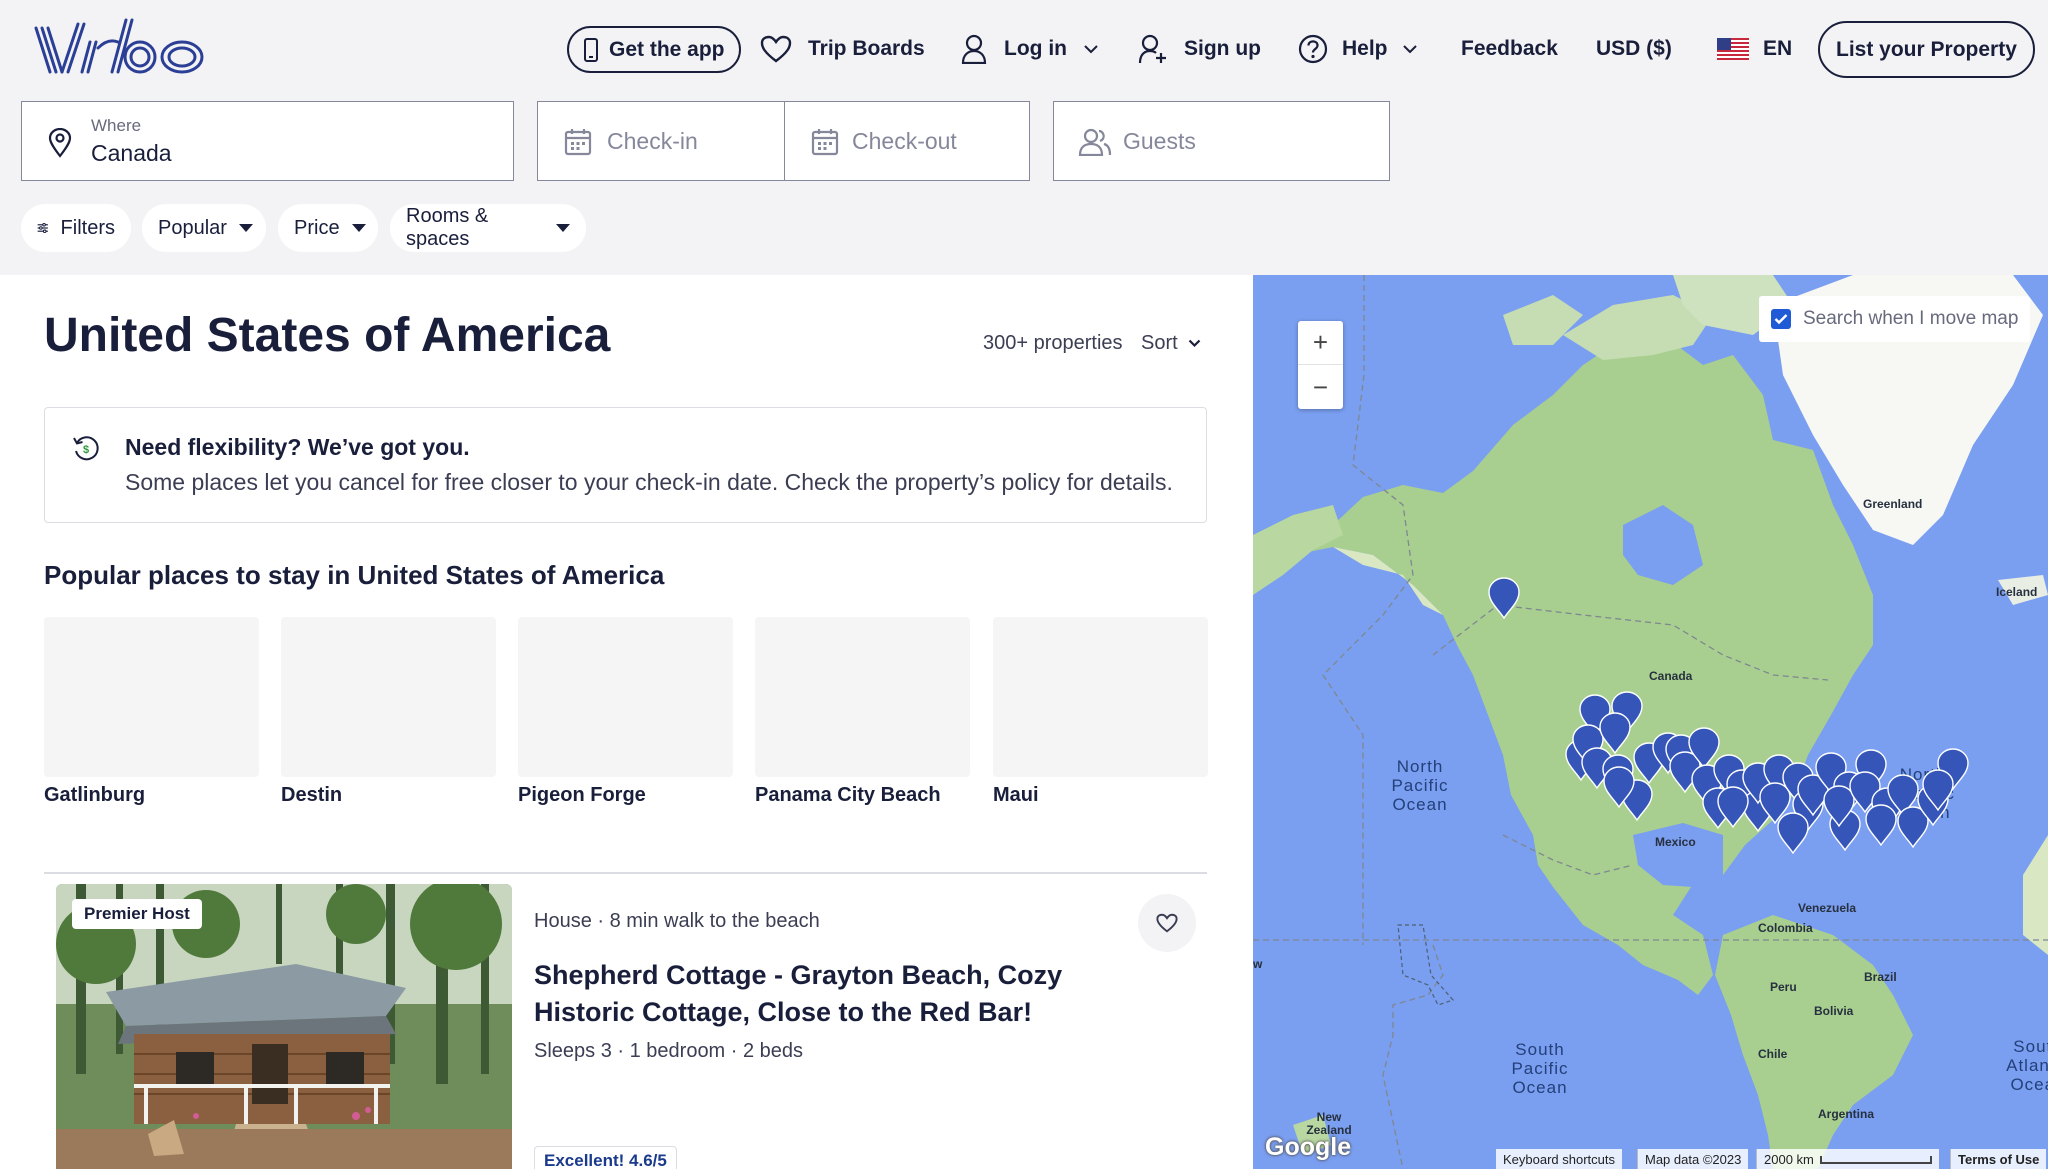 The image size is (2048, 1169). What do you see at coordinates (654, 49) in the screenshot?
I see `get-app-button: Get the app` at bounding box center [654, 49].